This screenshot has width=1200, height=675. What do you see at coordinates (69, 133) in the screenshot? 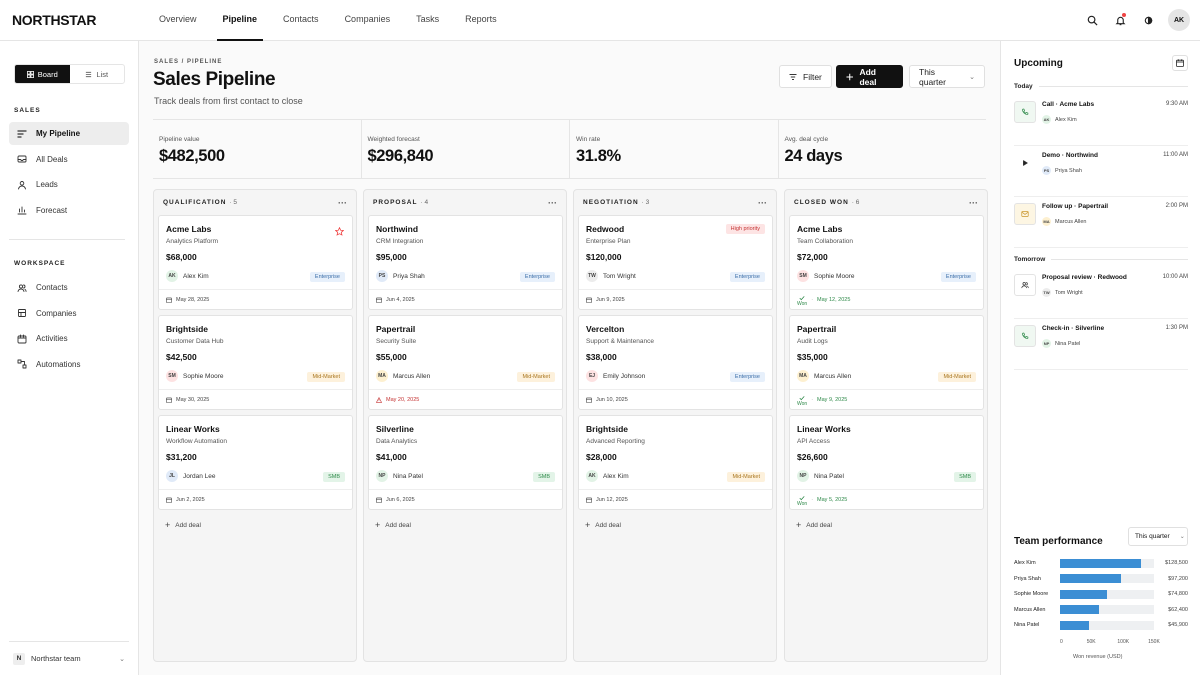
I see `sidebar-item-my-pipeline: My Pipeline` at bounding box center [69, 133].